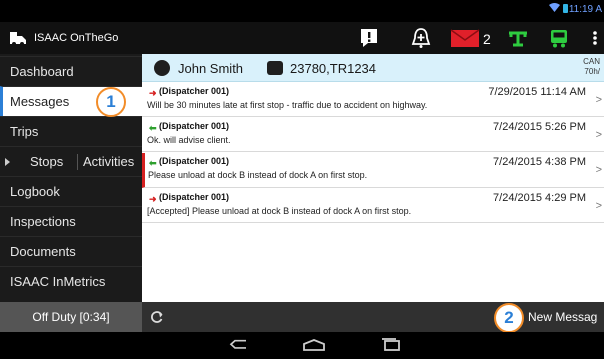  I want to click on message-body: Ok. will advise client., so click(189, 140).